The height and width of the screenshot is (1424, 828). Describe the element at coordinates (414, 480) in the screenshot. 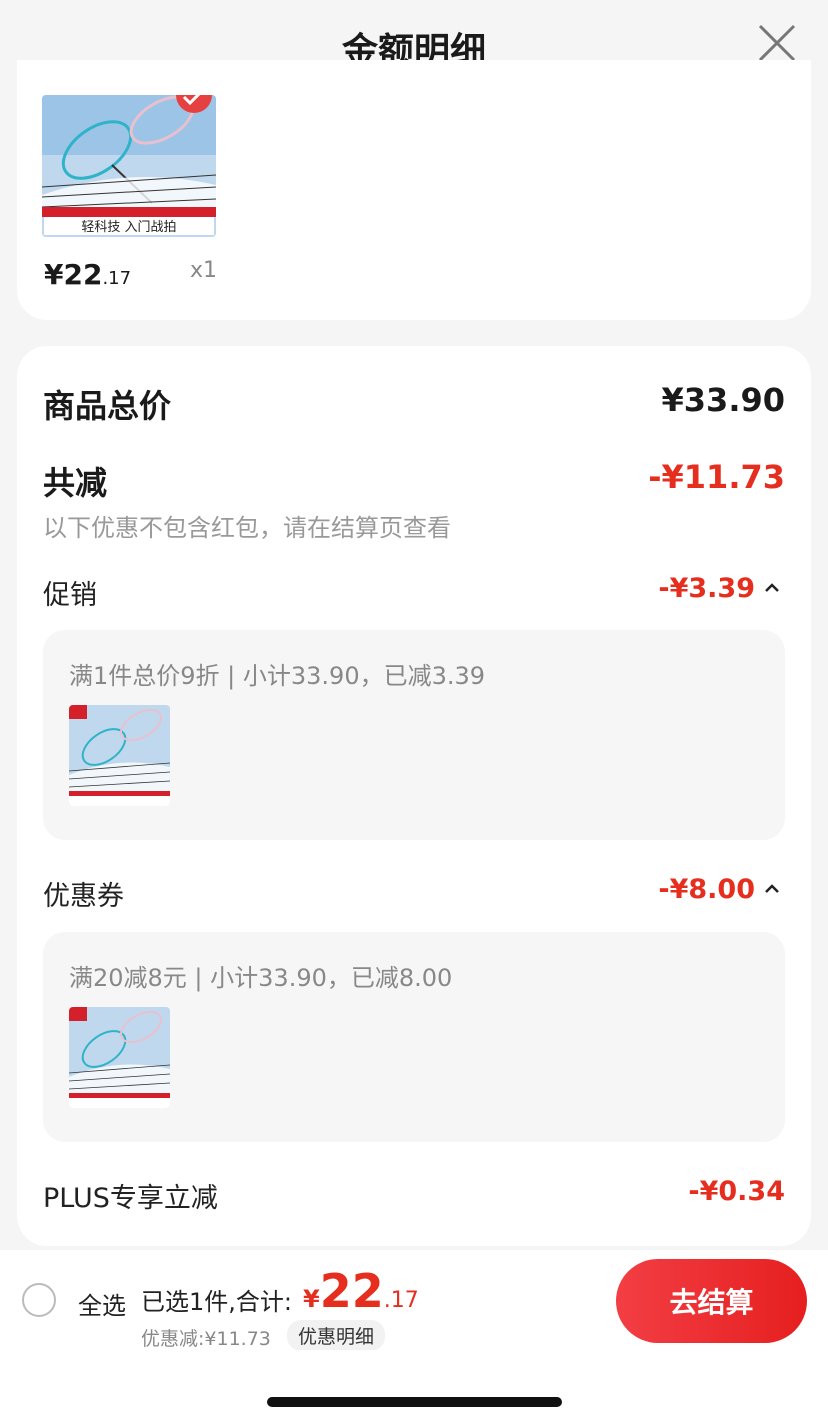

I see `reduce-row: 共减 -¥11.73` at that location.